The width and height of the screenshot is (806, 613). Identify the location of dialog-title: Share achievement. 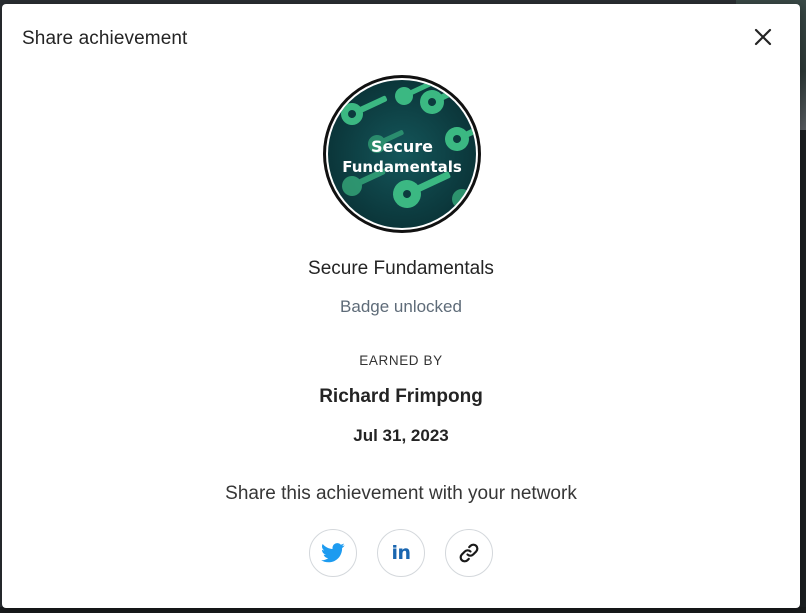
(105, 38).